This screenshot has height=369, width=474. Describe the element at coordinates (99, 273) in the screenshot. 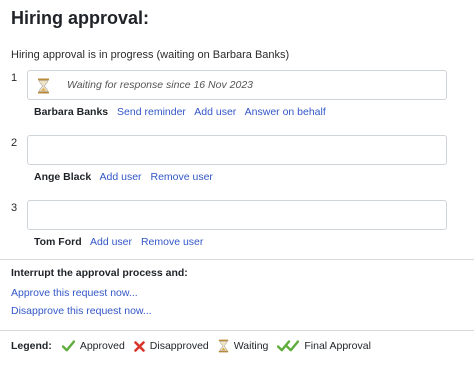

I see `interrupt-heading: Interrupt the approval process and:` at that location.